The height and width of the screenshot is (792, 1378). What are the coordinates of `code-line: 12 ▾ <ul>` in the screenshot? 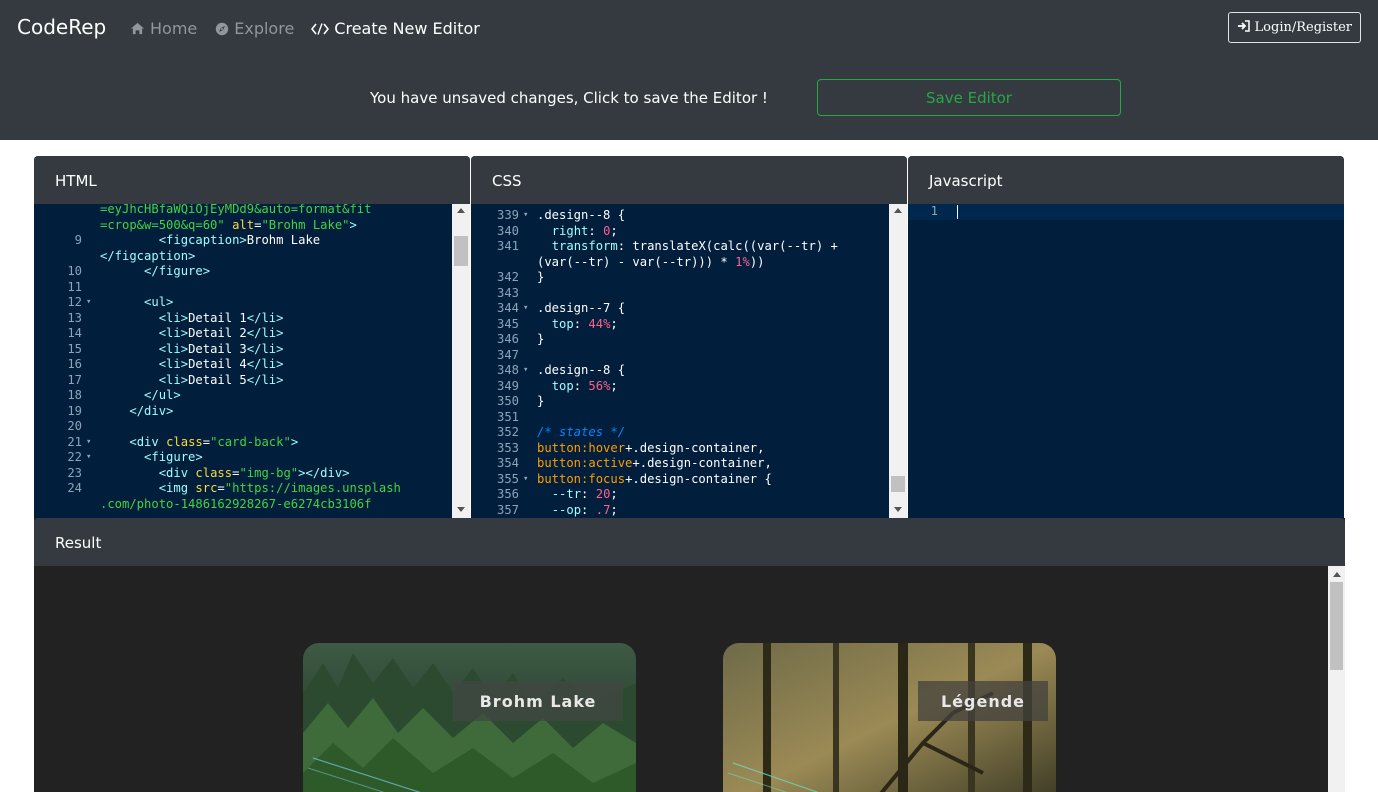 It's located at (252, 303).